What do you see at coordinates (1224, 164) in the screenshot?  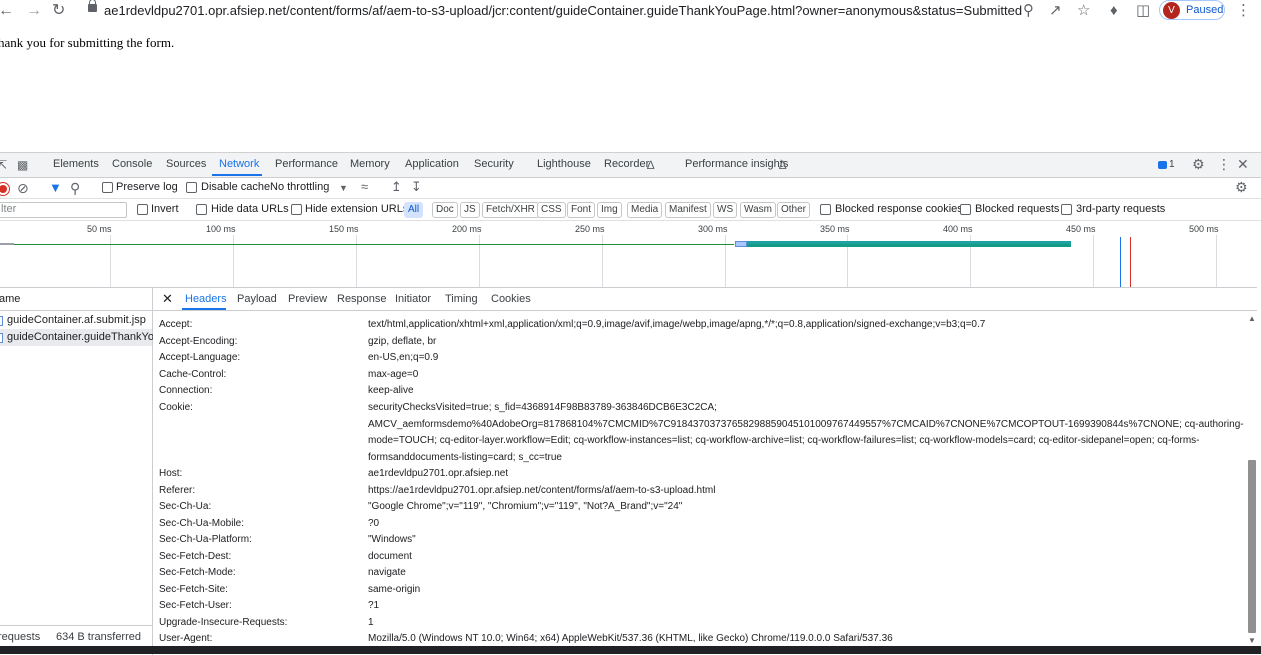 I see `customize-menu-icon: ⋮` at bounding box center [1224, 164].